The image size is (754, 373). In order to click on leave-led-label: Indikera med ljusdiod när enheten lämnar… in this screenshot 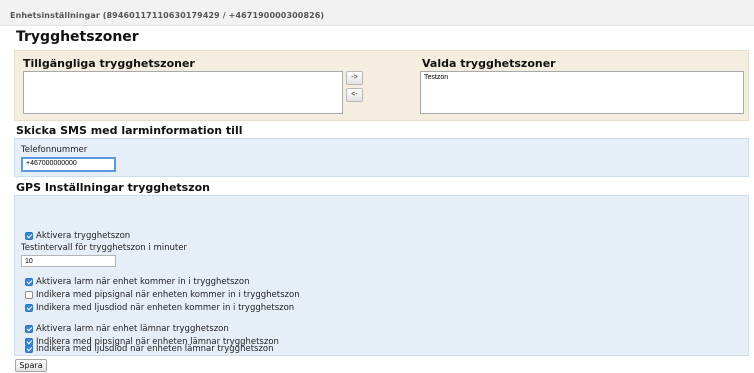, I will do `click(155, 349)`.